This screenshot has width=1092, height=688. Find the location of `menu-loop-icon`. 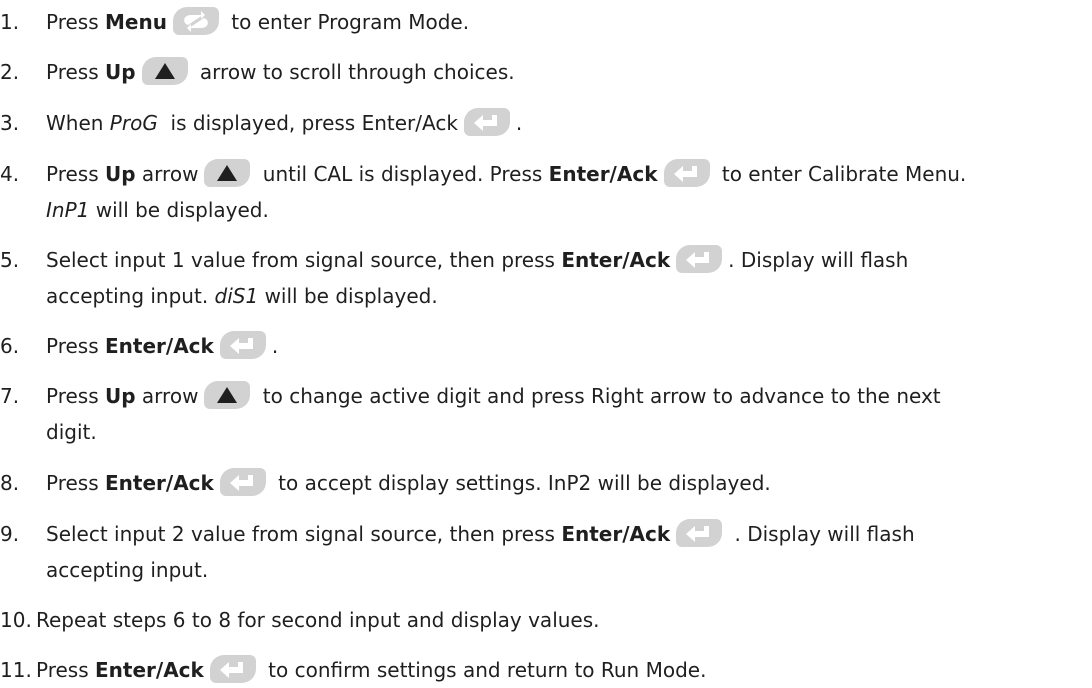

menu-loop-icon is located at coordinates (195, 20).